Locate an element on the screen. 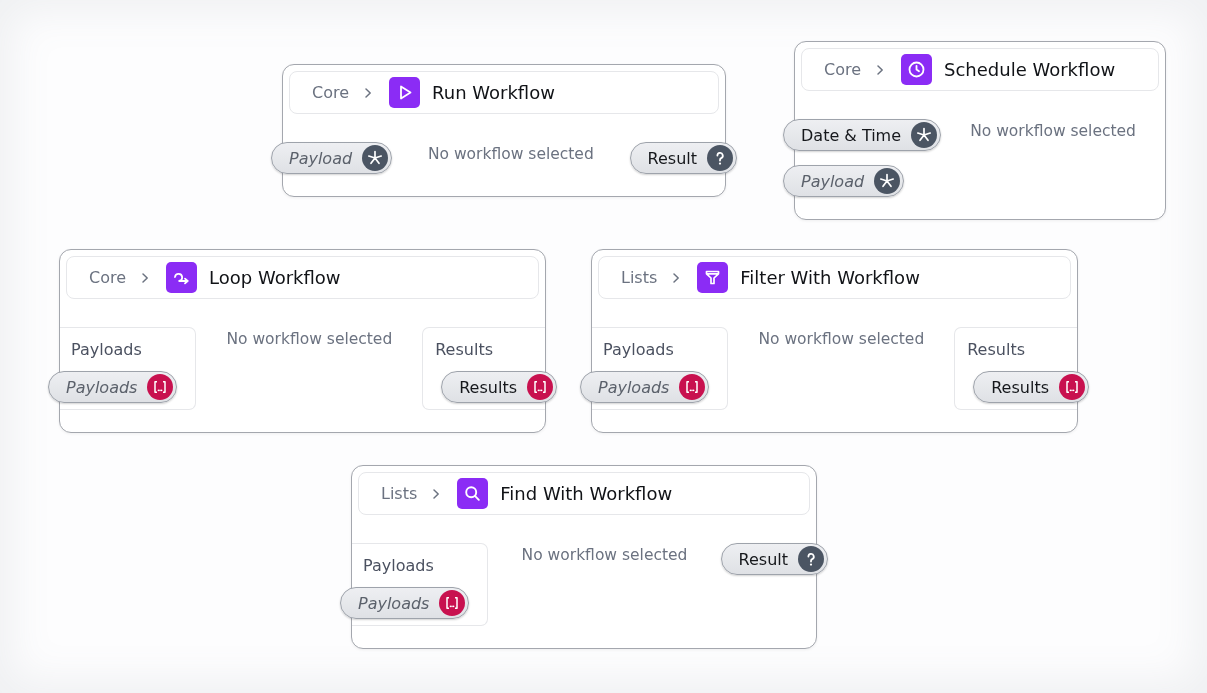 Image resolution: width=1207 pixels, height=693 pixels. node-title: Find With Workflow is located at coordinates (586, 493).